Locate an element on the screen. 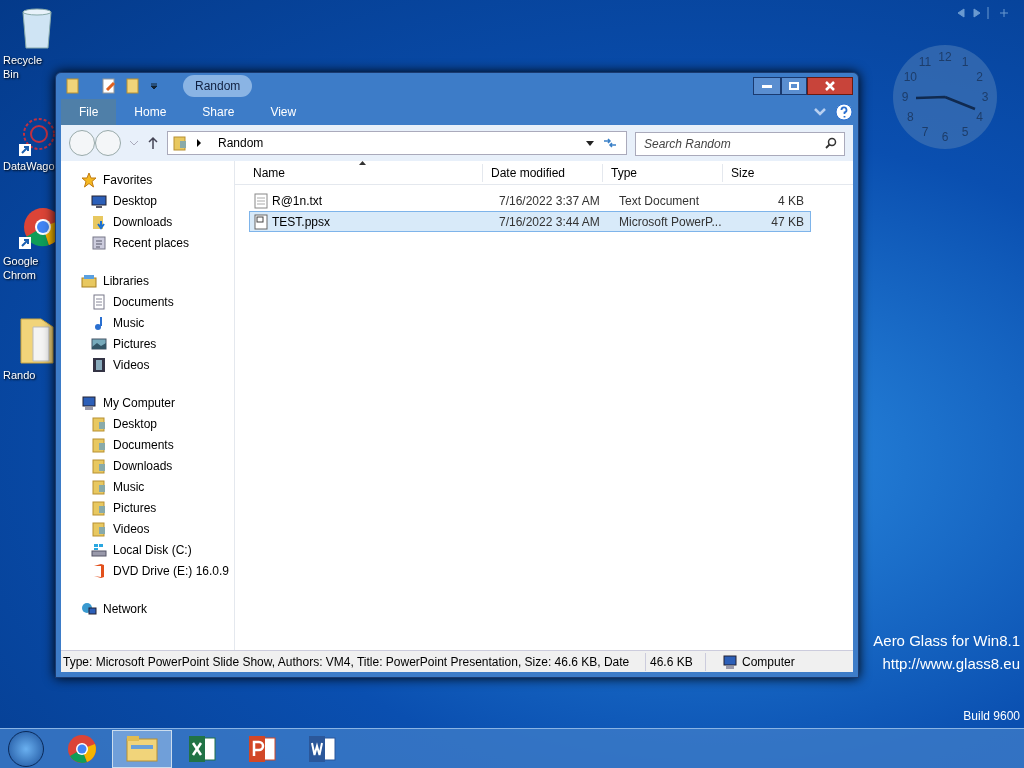  chrome-icon is located at coordinates (82, 748).